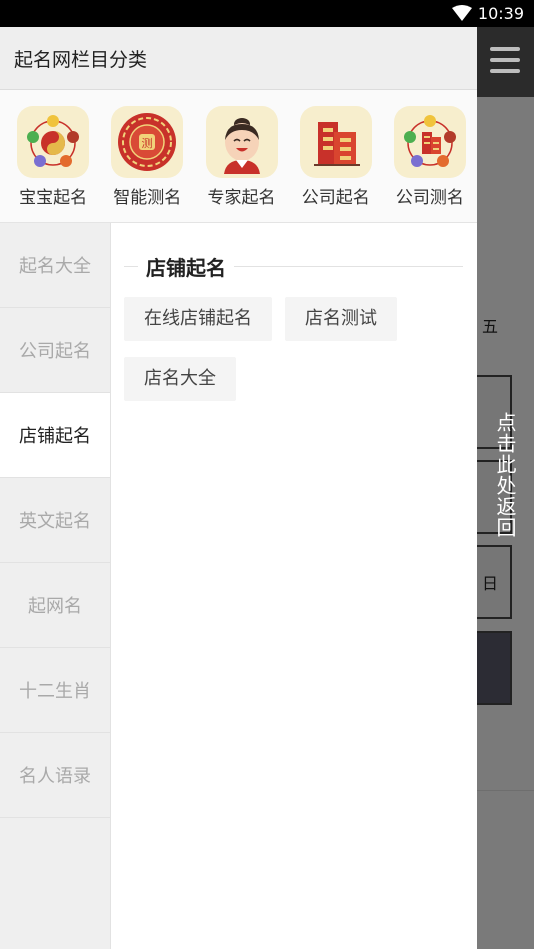 The image size is (534, 949). What do you see at coordinates (489, 583) in the screenshot?
I see `background-text: 日` at bounding box center [489, 583].